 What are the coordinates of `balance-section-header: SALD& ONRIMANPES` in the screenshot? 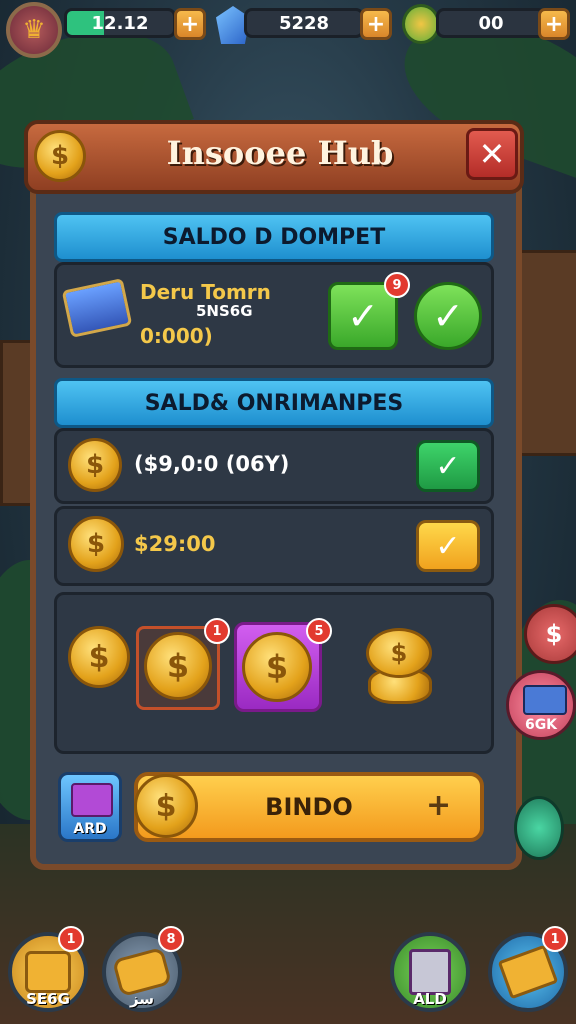 It's located at (274, 403).